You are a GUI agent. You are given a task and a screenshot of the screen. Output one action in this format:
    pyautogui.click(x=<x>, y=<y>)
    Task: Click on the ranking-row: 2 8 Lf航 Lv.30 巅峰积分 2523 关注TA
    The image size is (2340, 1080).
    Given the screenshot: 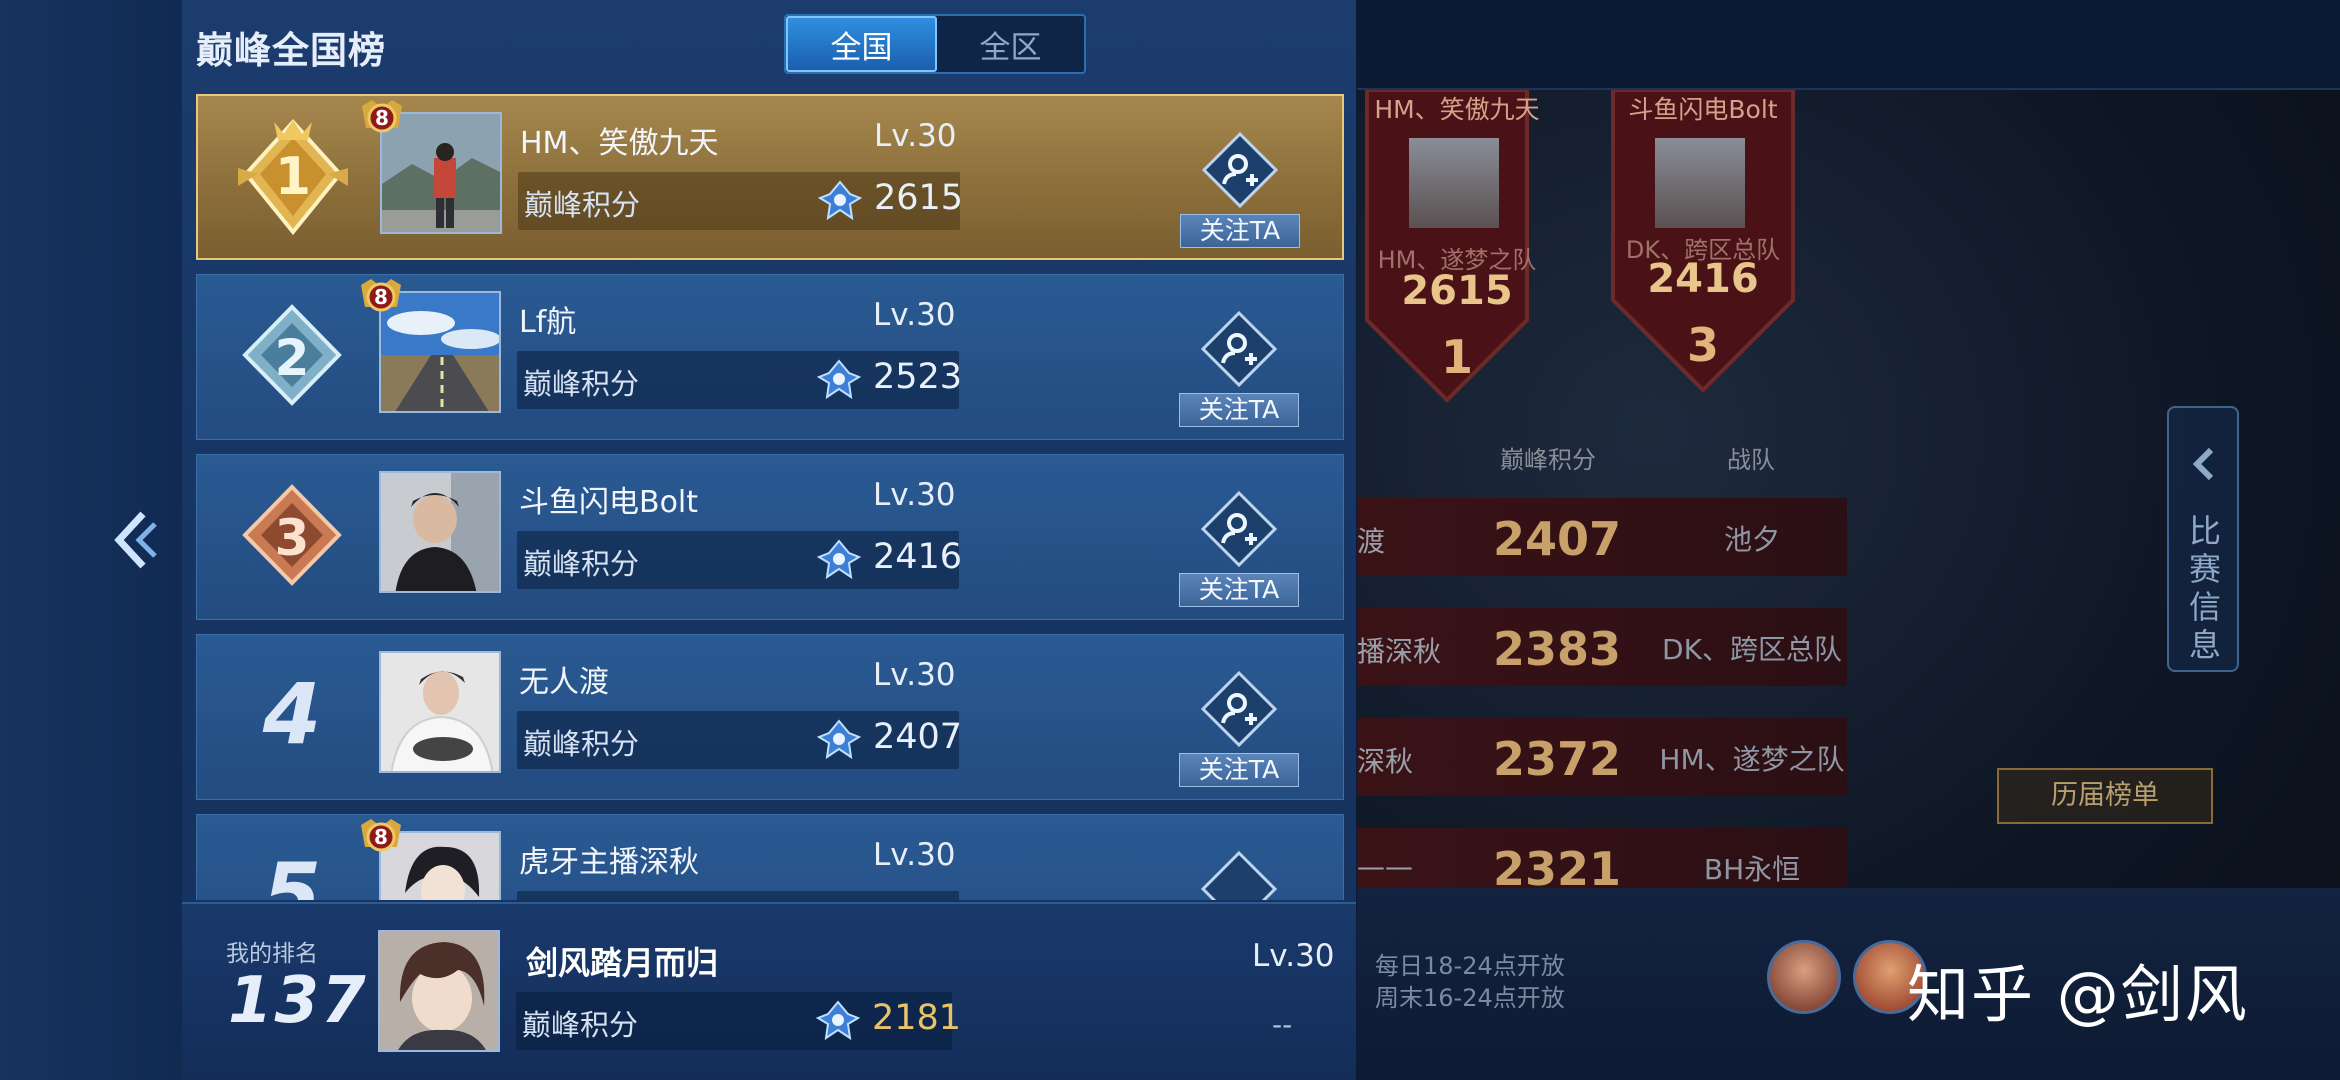 What is the action you would take?
    pyautogui.click(x=770, y=357)
    